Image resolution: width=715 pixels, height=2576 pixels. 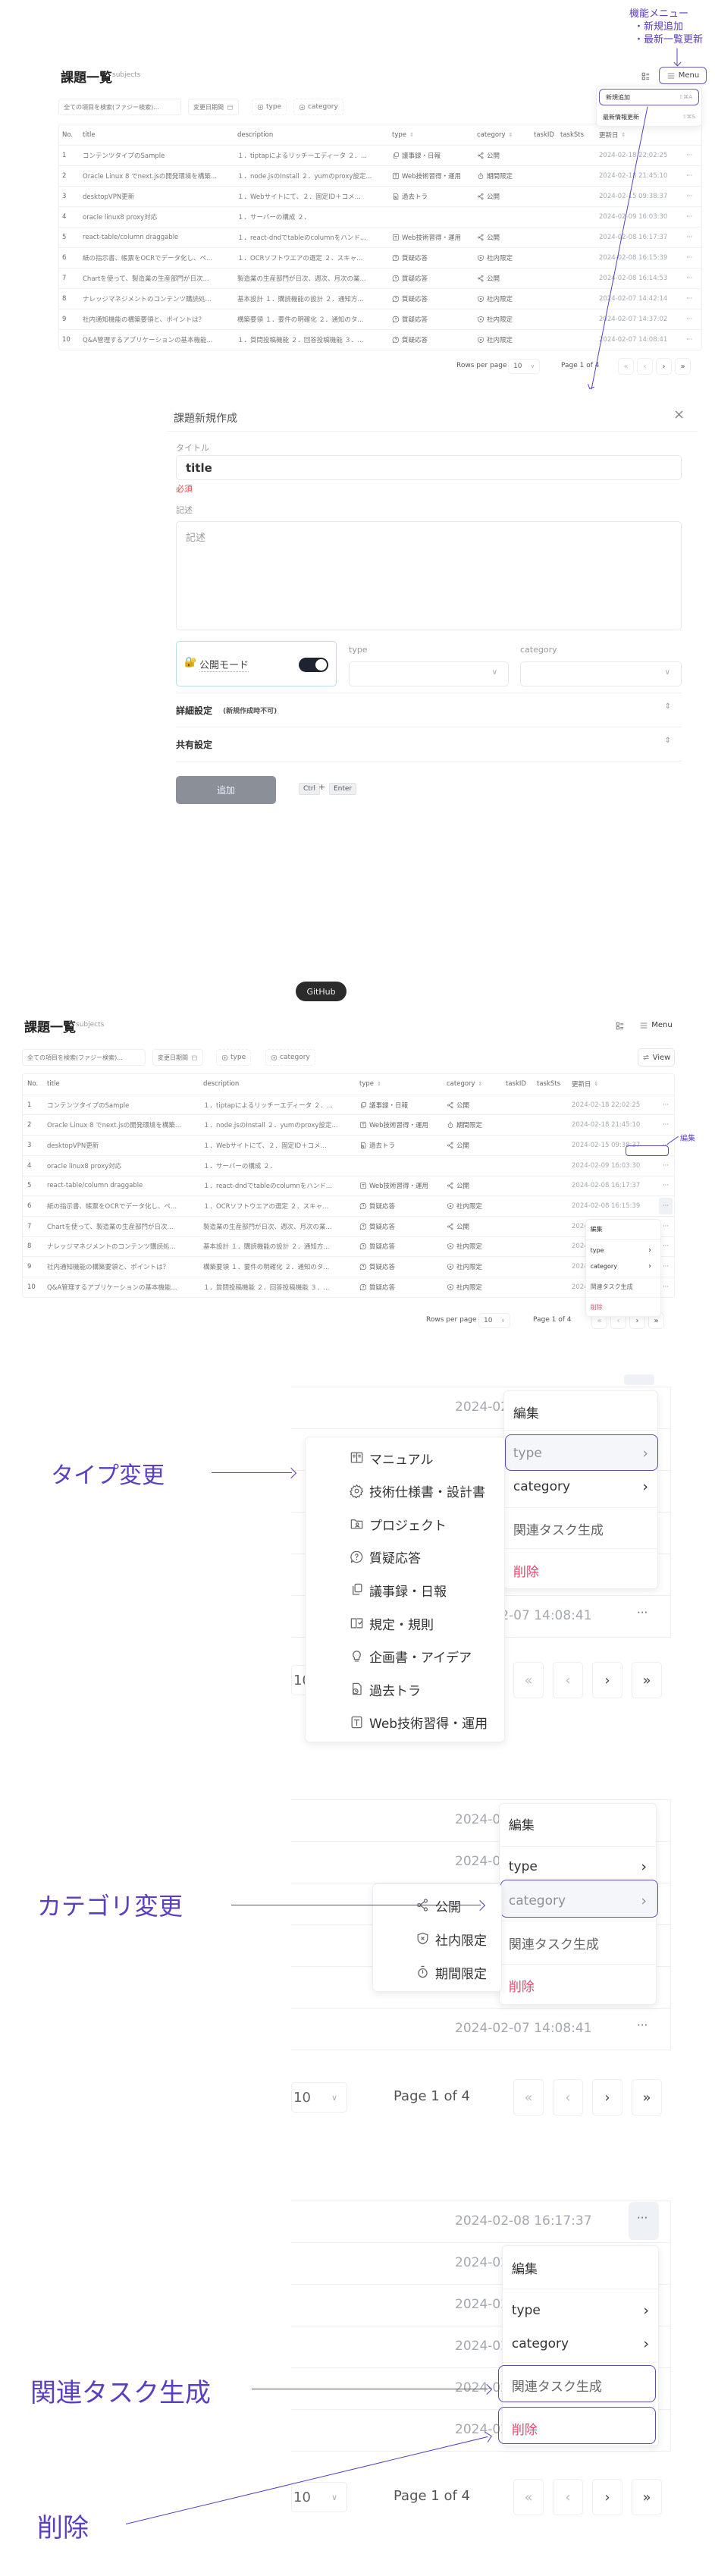 I want to click on menu-item-type: type ›, so click(x=578, y=1866).